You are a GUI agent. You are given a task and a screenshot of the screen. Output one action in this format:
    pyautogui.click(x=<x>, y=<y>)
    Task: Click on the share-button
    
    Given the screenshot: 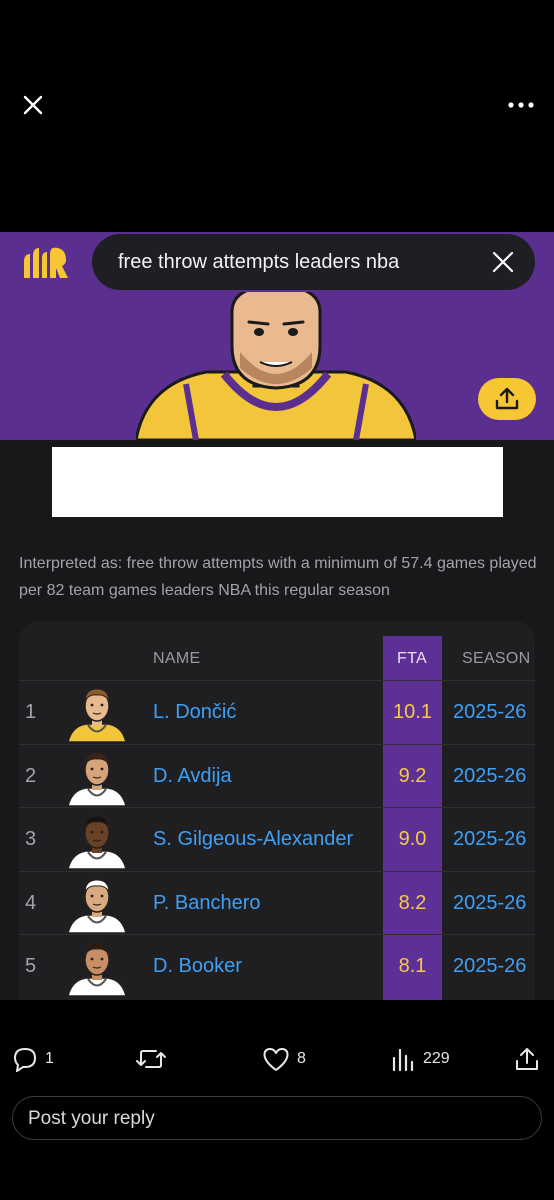 What is the action you would take?
    pyautogui.click(x=507, y=399)
    